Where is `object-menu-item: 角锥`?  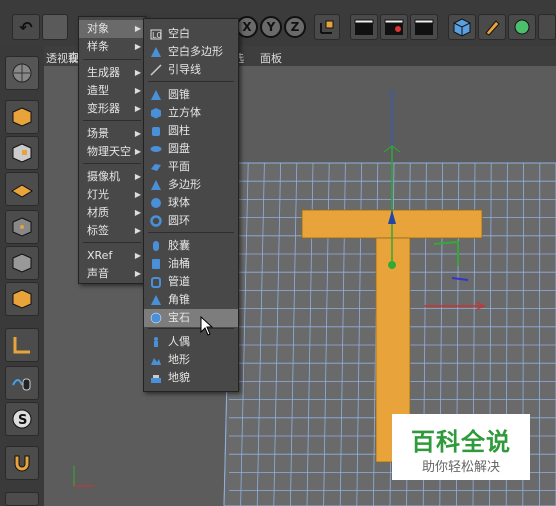
object-menu-item: 角锥 is located at coordinates (191, 300).